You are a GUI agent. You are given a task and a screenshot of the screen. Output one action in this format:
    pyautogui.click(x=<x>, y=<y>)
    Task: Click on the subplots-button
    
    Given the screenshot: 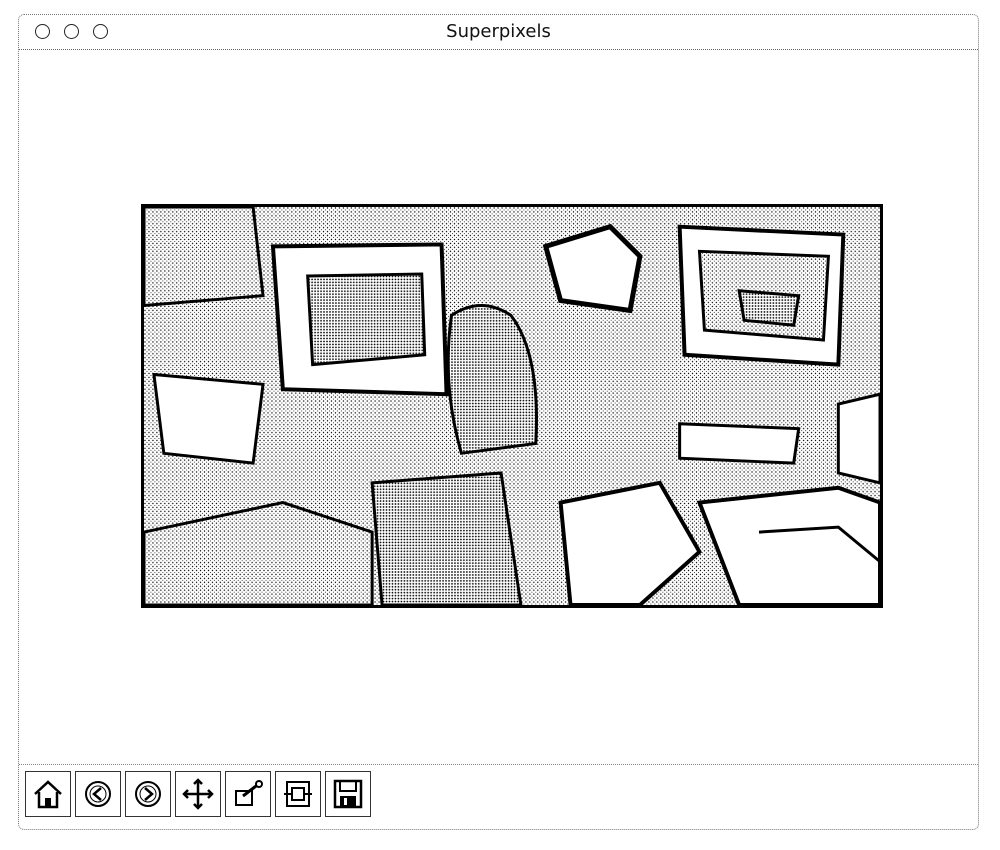 What is the action you would take?
    pyautogui.click(x=298, y=794)
    